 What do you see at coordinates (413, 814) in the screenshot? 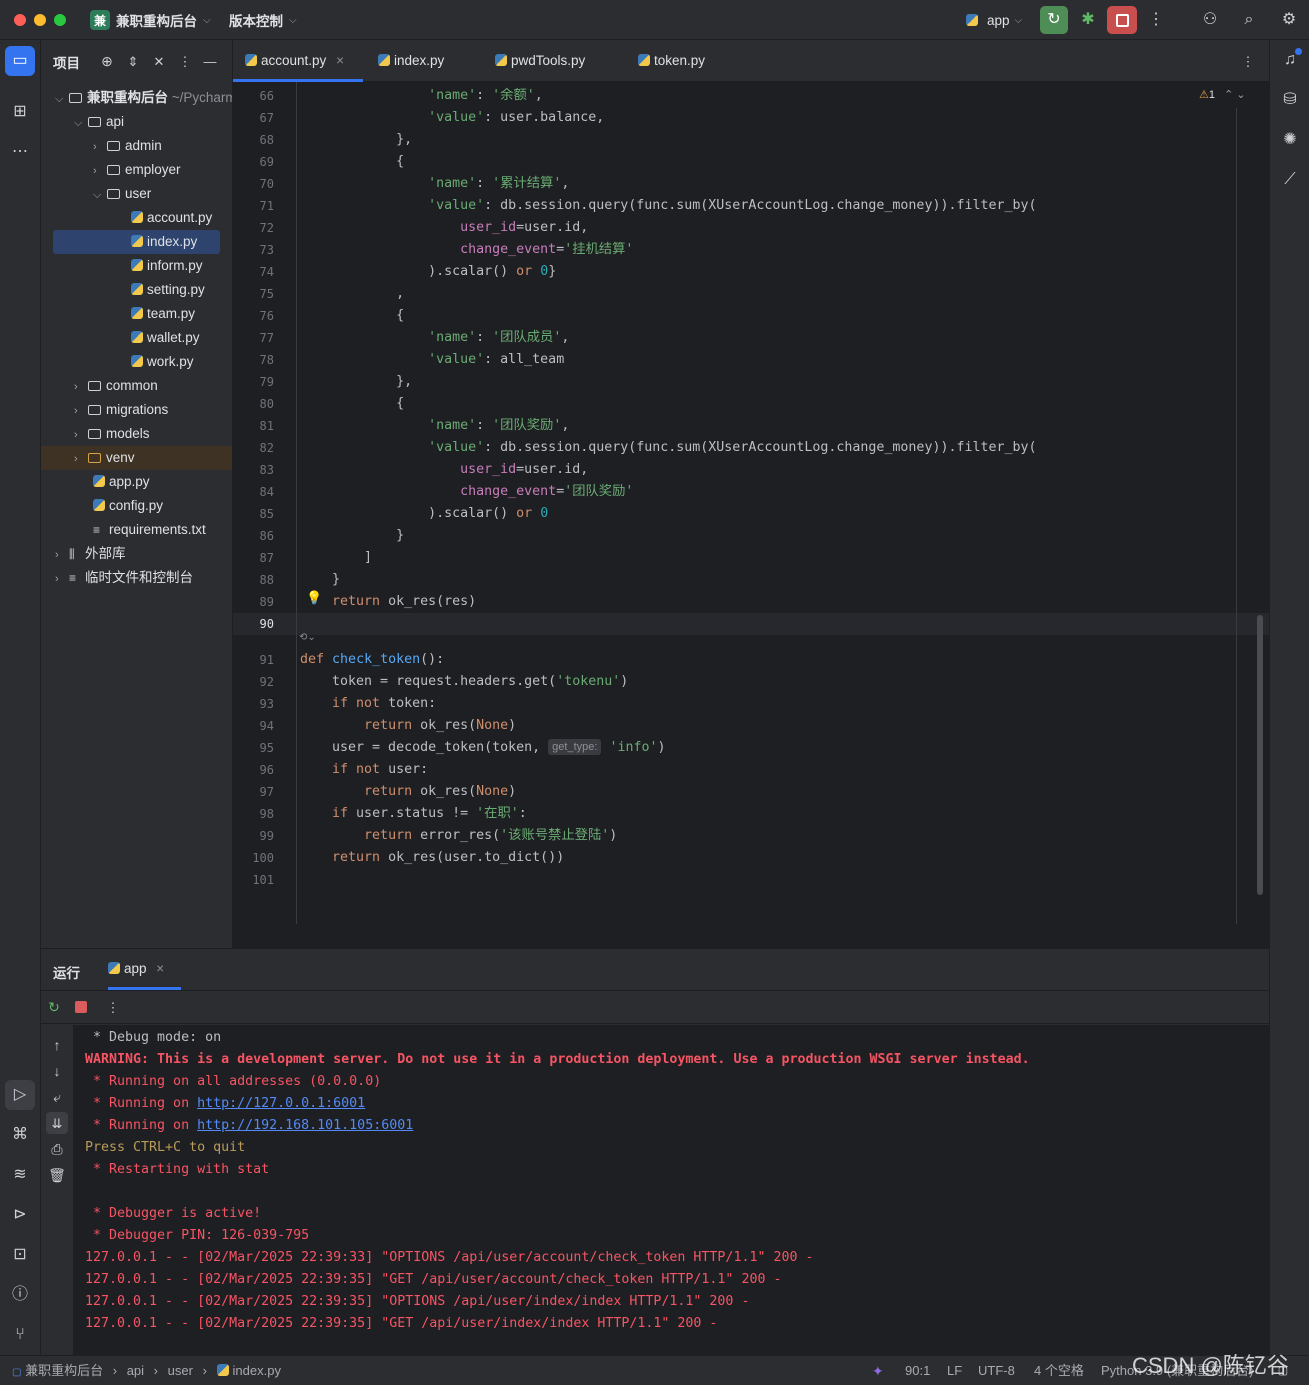
I see `code-line: if user.status != '在职':` at bounding box center [413, 814].